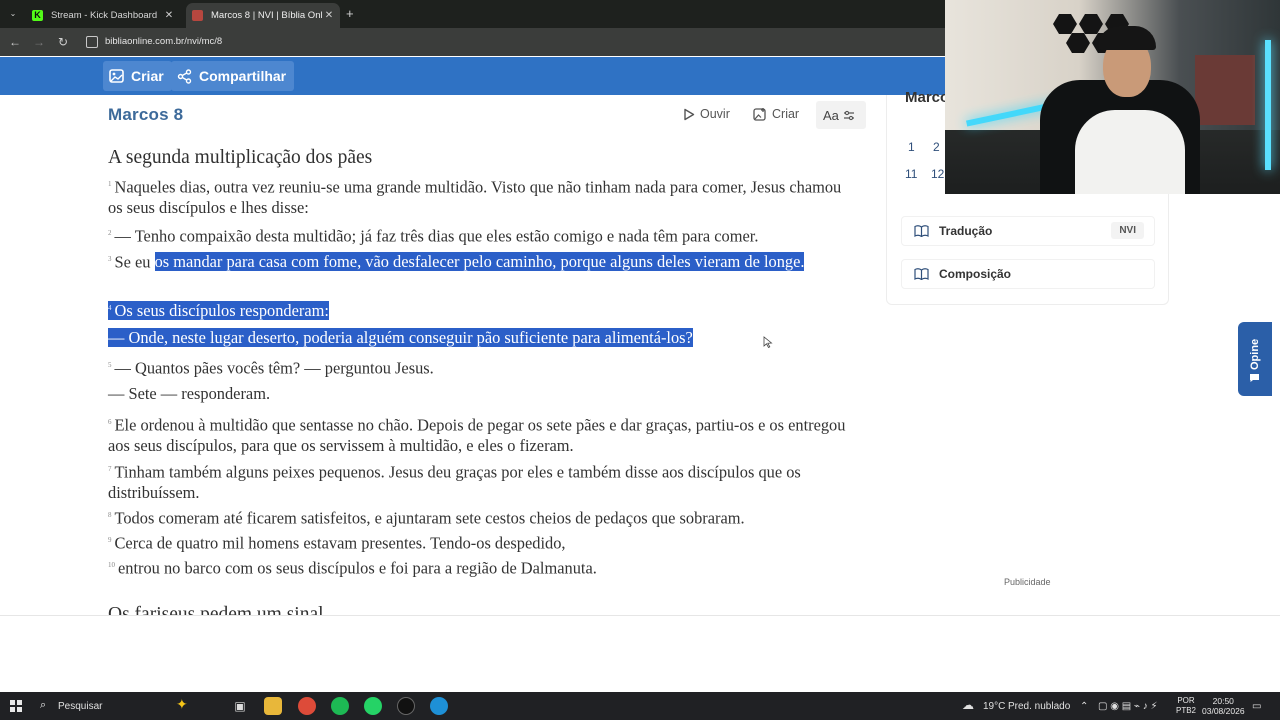 The height and width of the screenshot is (720, 1280). What do you see at coordinates (92, 42) in the screenshot?
I see `site-info-icon` at bounding box center [92, 42].